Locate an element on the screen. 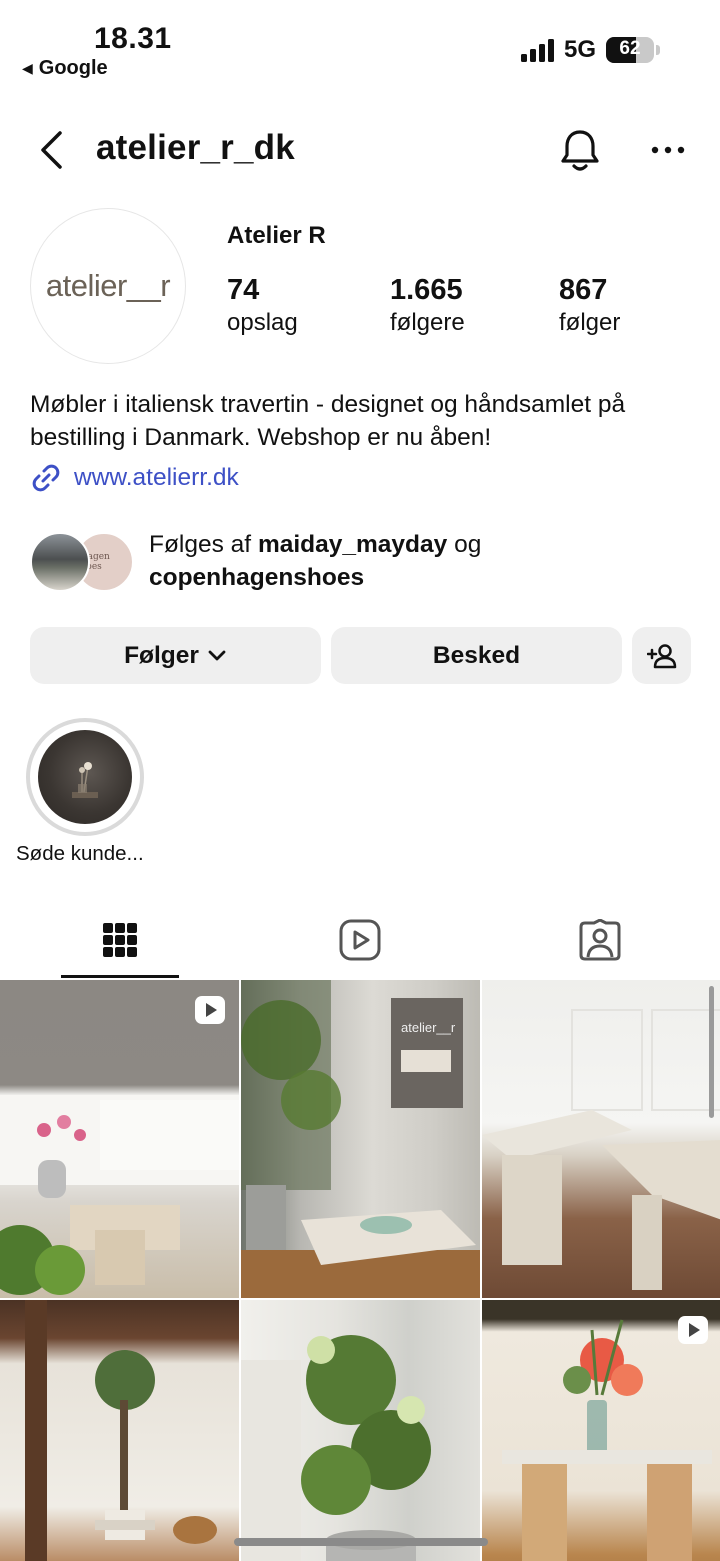 This screenshot has width=720, height=1561. add-person-icon is located at coordinates (661, 655).